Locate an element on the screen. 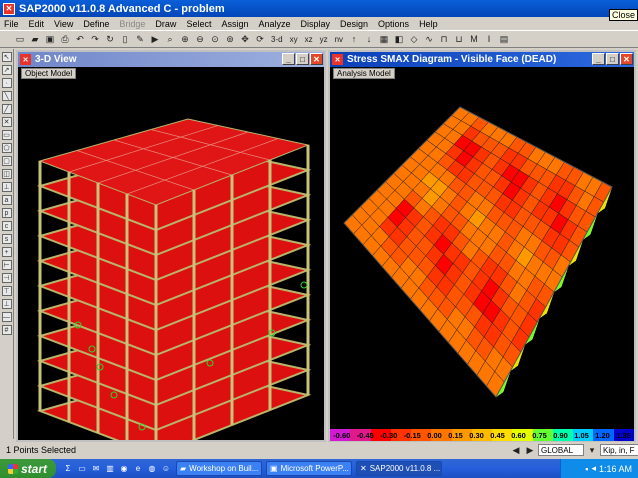 This screenshot has height=478, width=638. menu-help: Help is located at coordinates (428, 24).